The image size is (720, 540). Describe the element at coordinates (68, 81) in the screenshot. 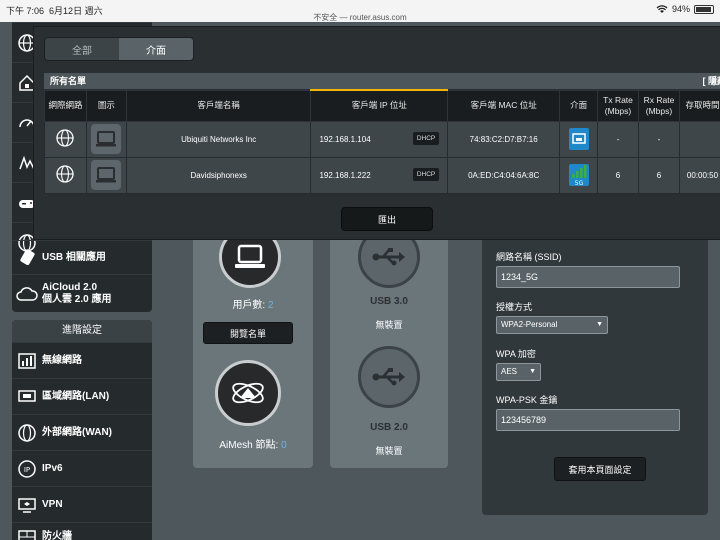

I see `client-list-title: 所有名單` at that location.